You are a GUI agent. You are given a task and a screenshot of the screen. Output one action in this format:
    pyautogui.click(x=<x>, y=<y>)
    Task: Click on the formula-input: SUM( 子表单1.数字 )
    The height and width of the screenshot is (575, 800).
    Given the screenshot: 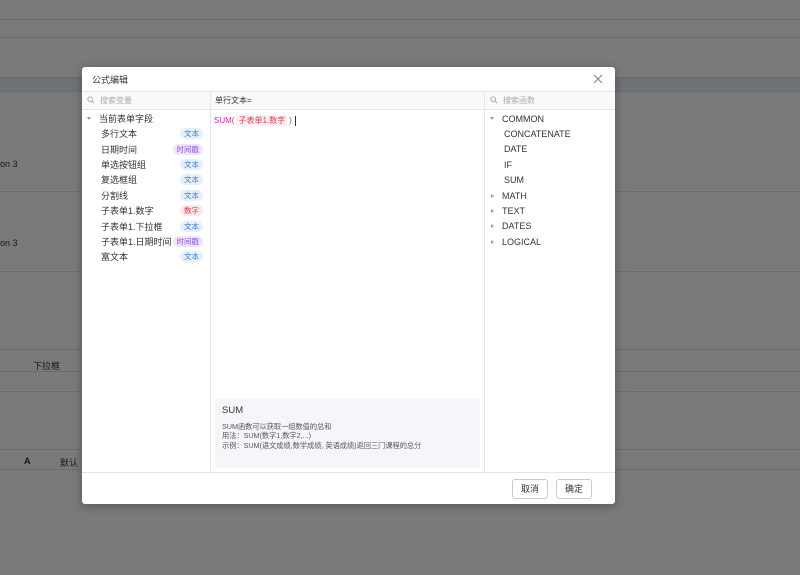 What is the action you would take?
    pyautogui.click(x=347, y=120)
    